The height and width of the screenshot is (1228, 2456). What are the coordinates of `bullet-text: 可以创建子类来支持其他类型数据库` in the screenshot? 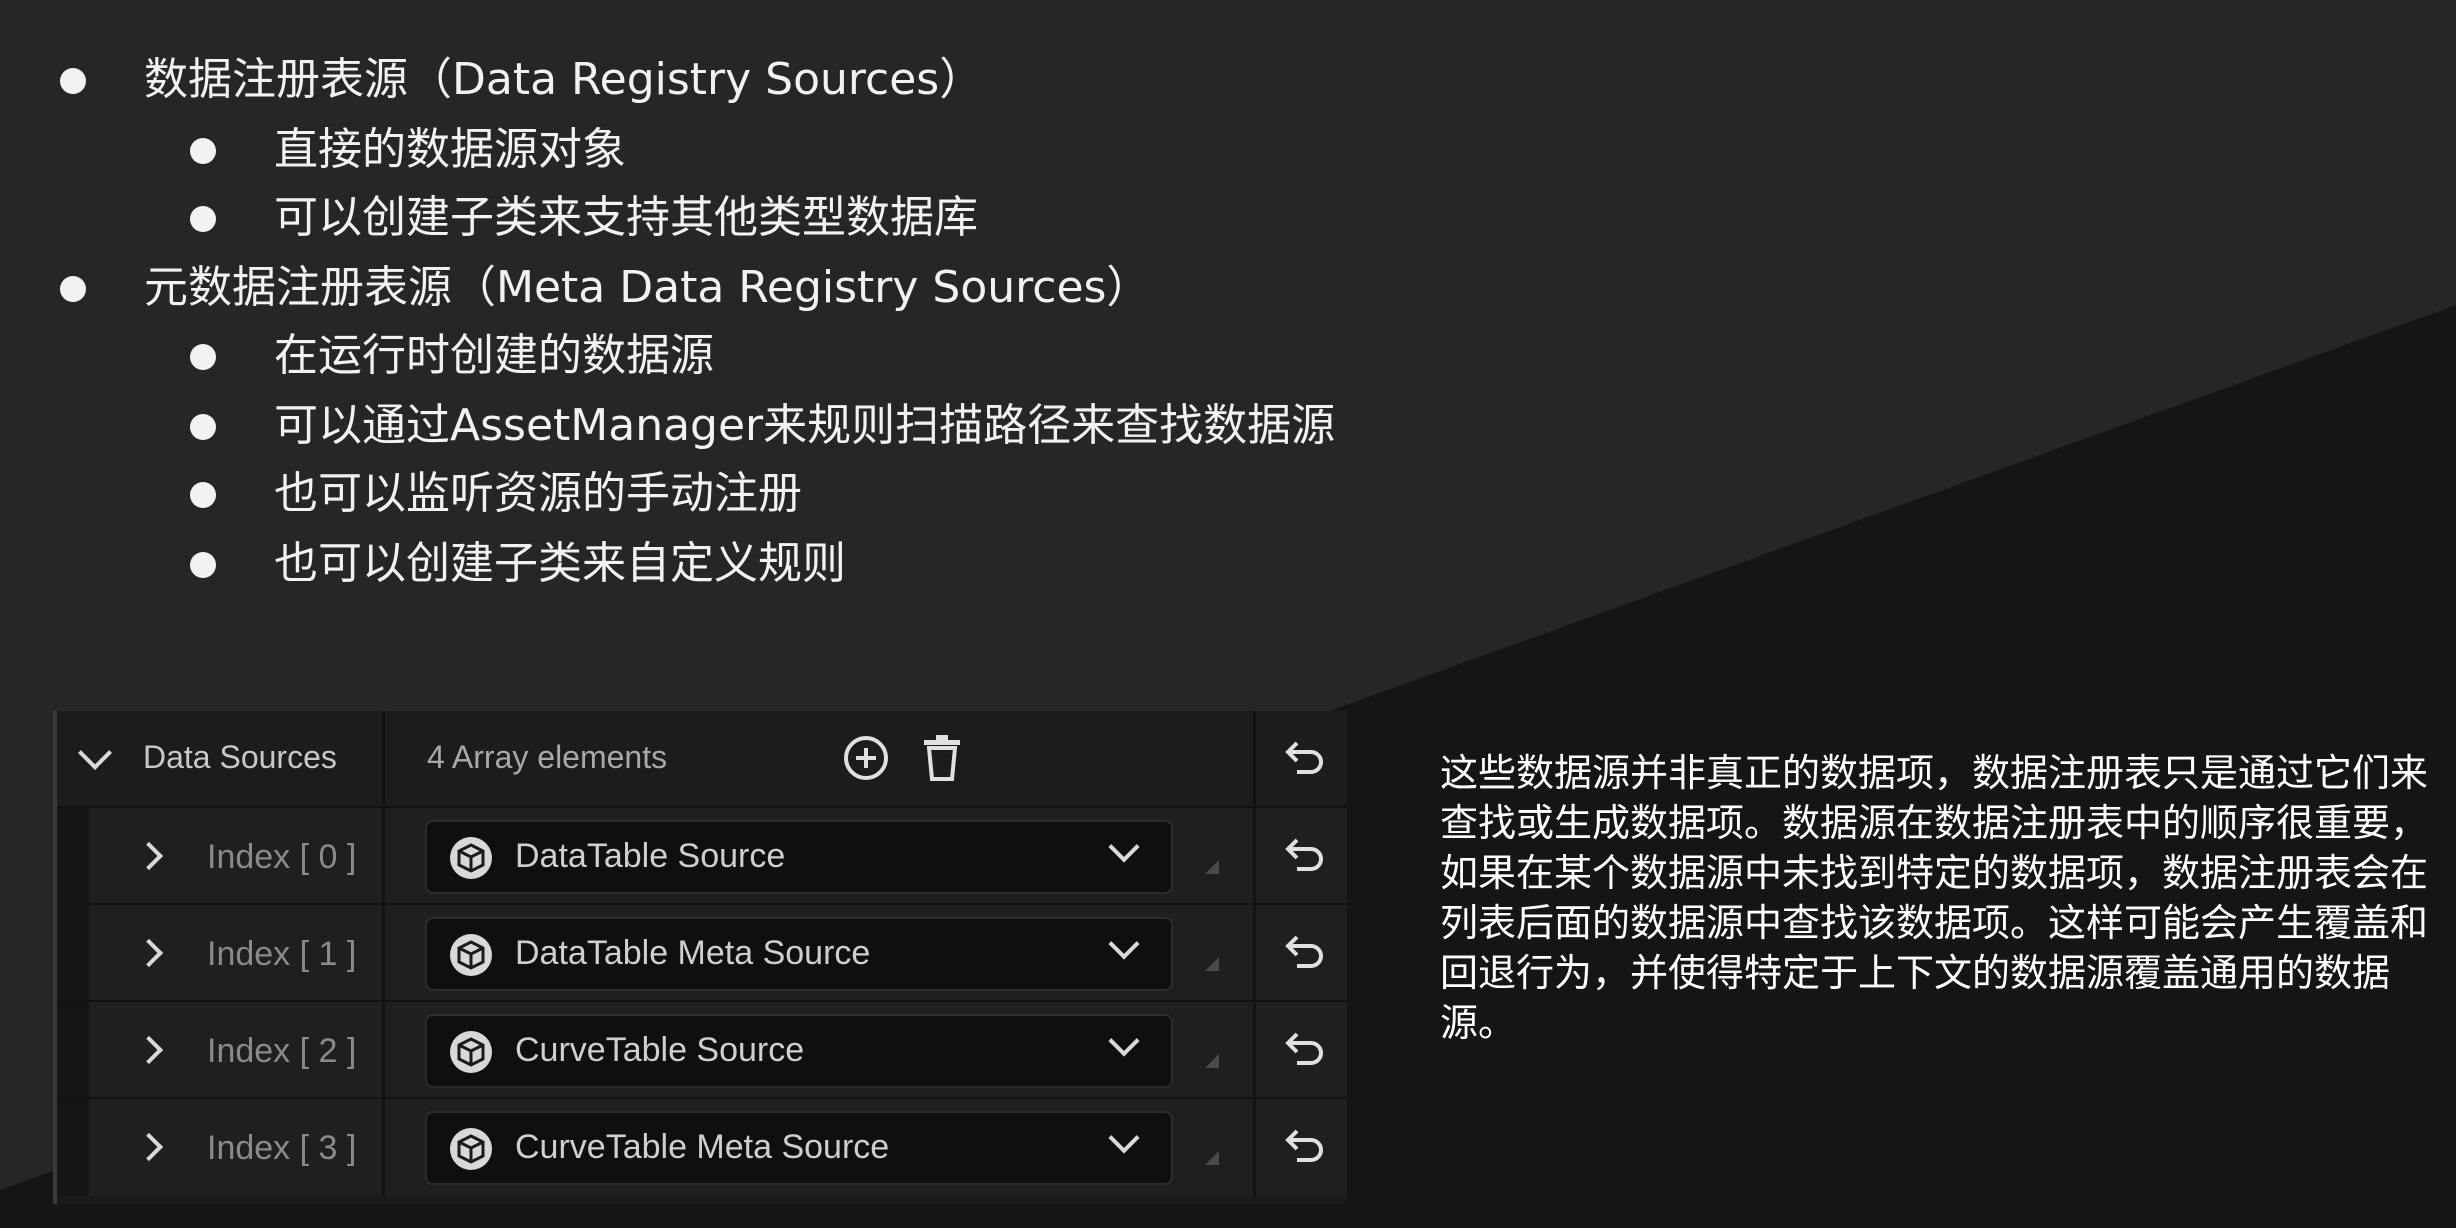 It's located at (626, 217).